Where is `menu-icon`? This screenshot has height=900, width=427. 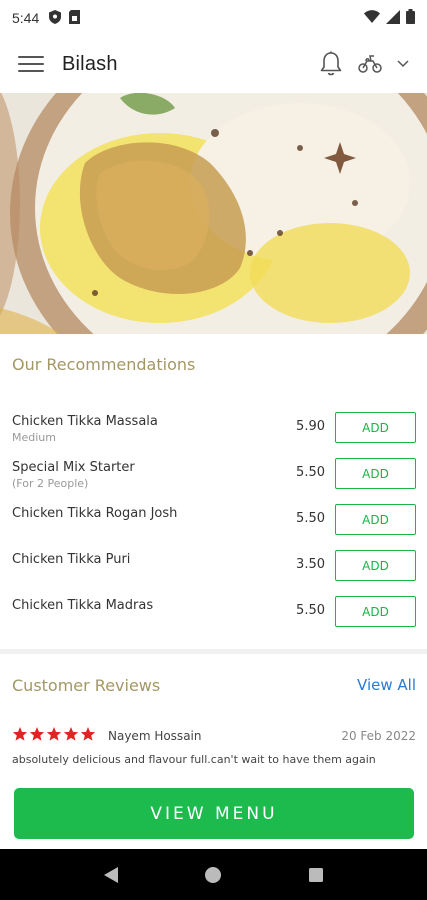
menu-icon is located at coordinates (31, 64).